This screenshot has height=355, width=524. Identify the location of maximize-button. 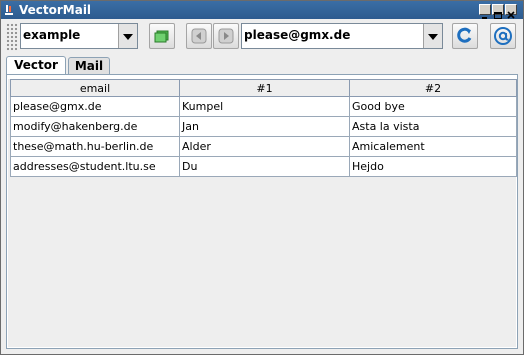
(498, 11).